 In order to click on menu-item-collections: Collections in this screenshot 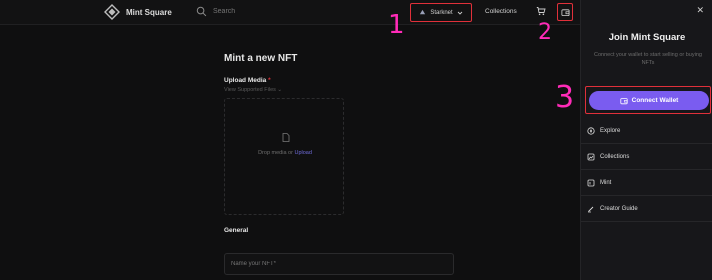, I will do `click(646, 157)`.